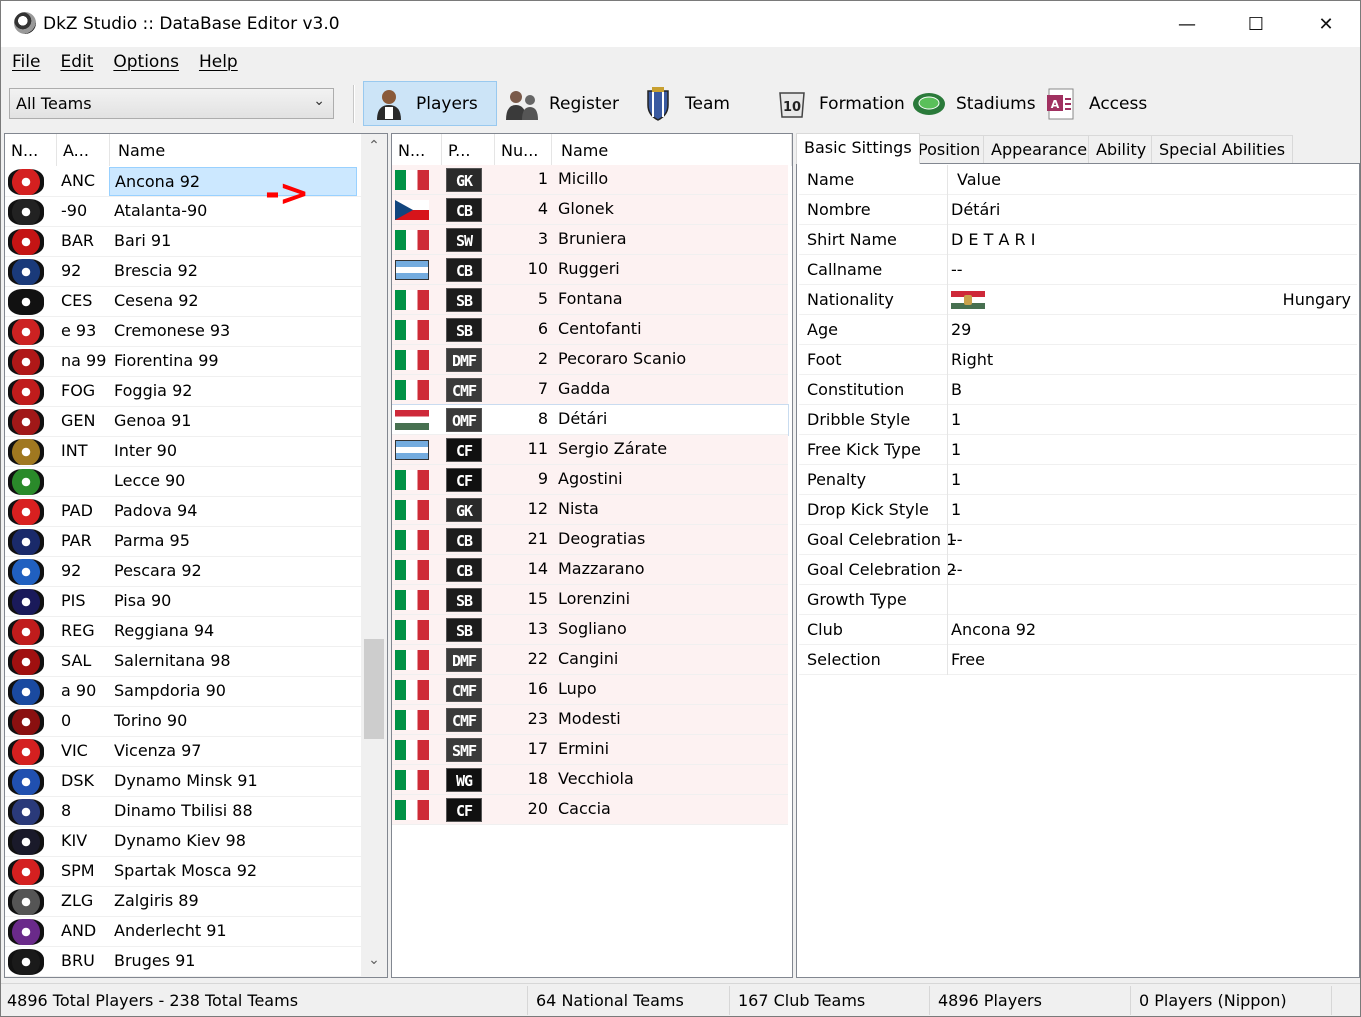 The height and width of the screenshot is (1017, 1361). What do you see at coordinates (183, 602) in the screenshot?
I see `team-row: PIS Pisa 90` at bounding box center [183, 602].